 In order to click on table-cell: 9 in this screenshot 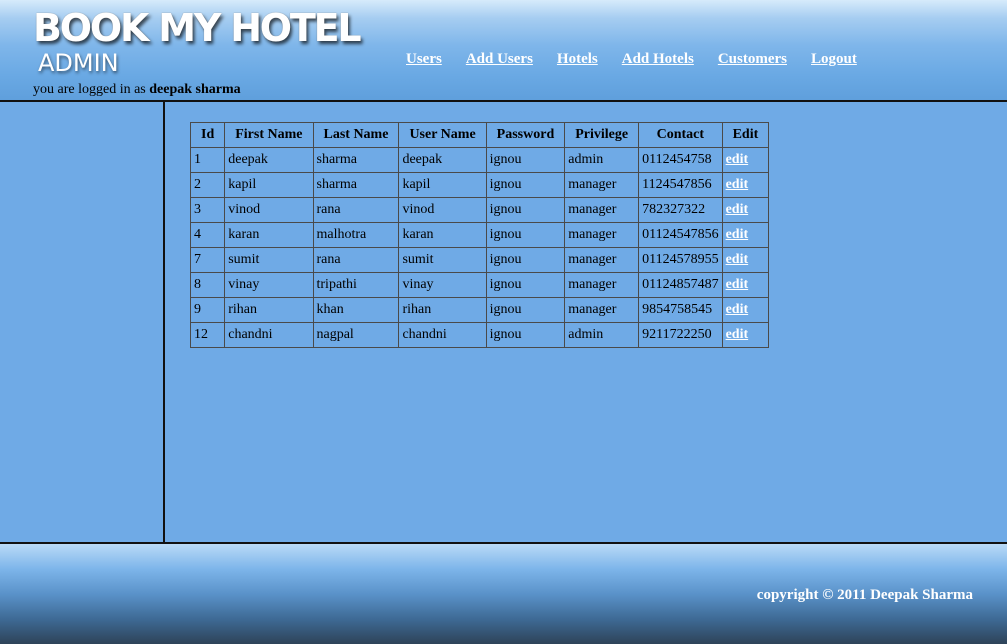, I will do `click(207, 310)`.